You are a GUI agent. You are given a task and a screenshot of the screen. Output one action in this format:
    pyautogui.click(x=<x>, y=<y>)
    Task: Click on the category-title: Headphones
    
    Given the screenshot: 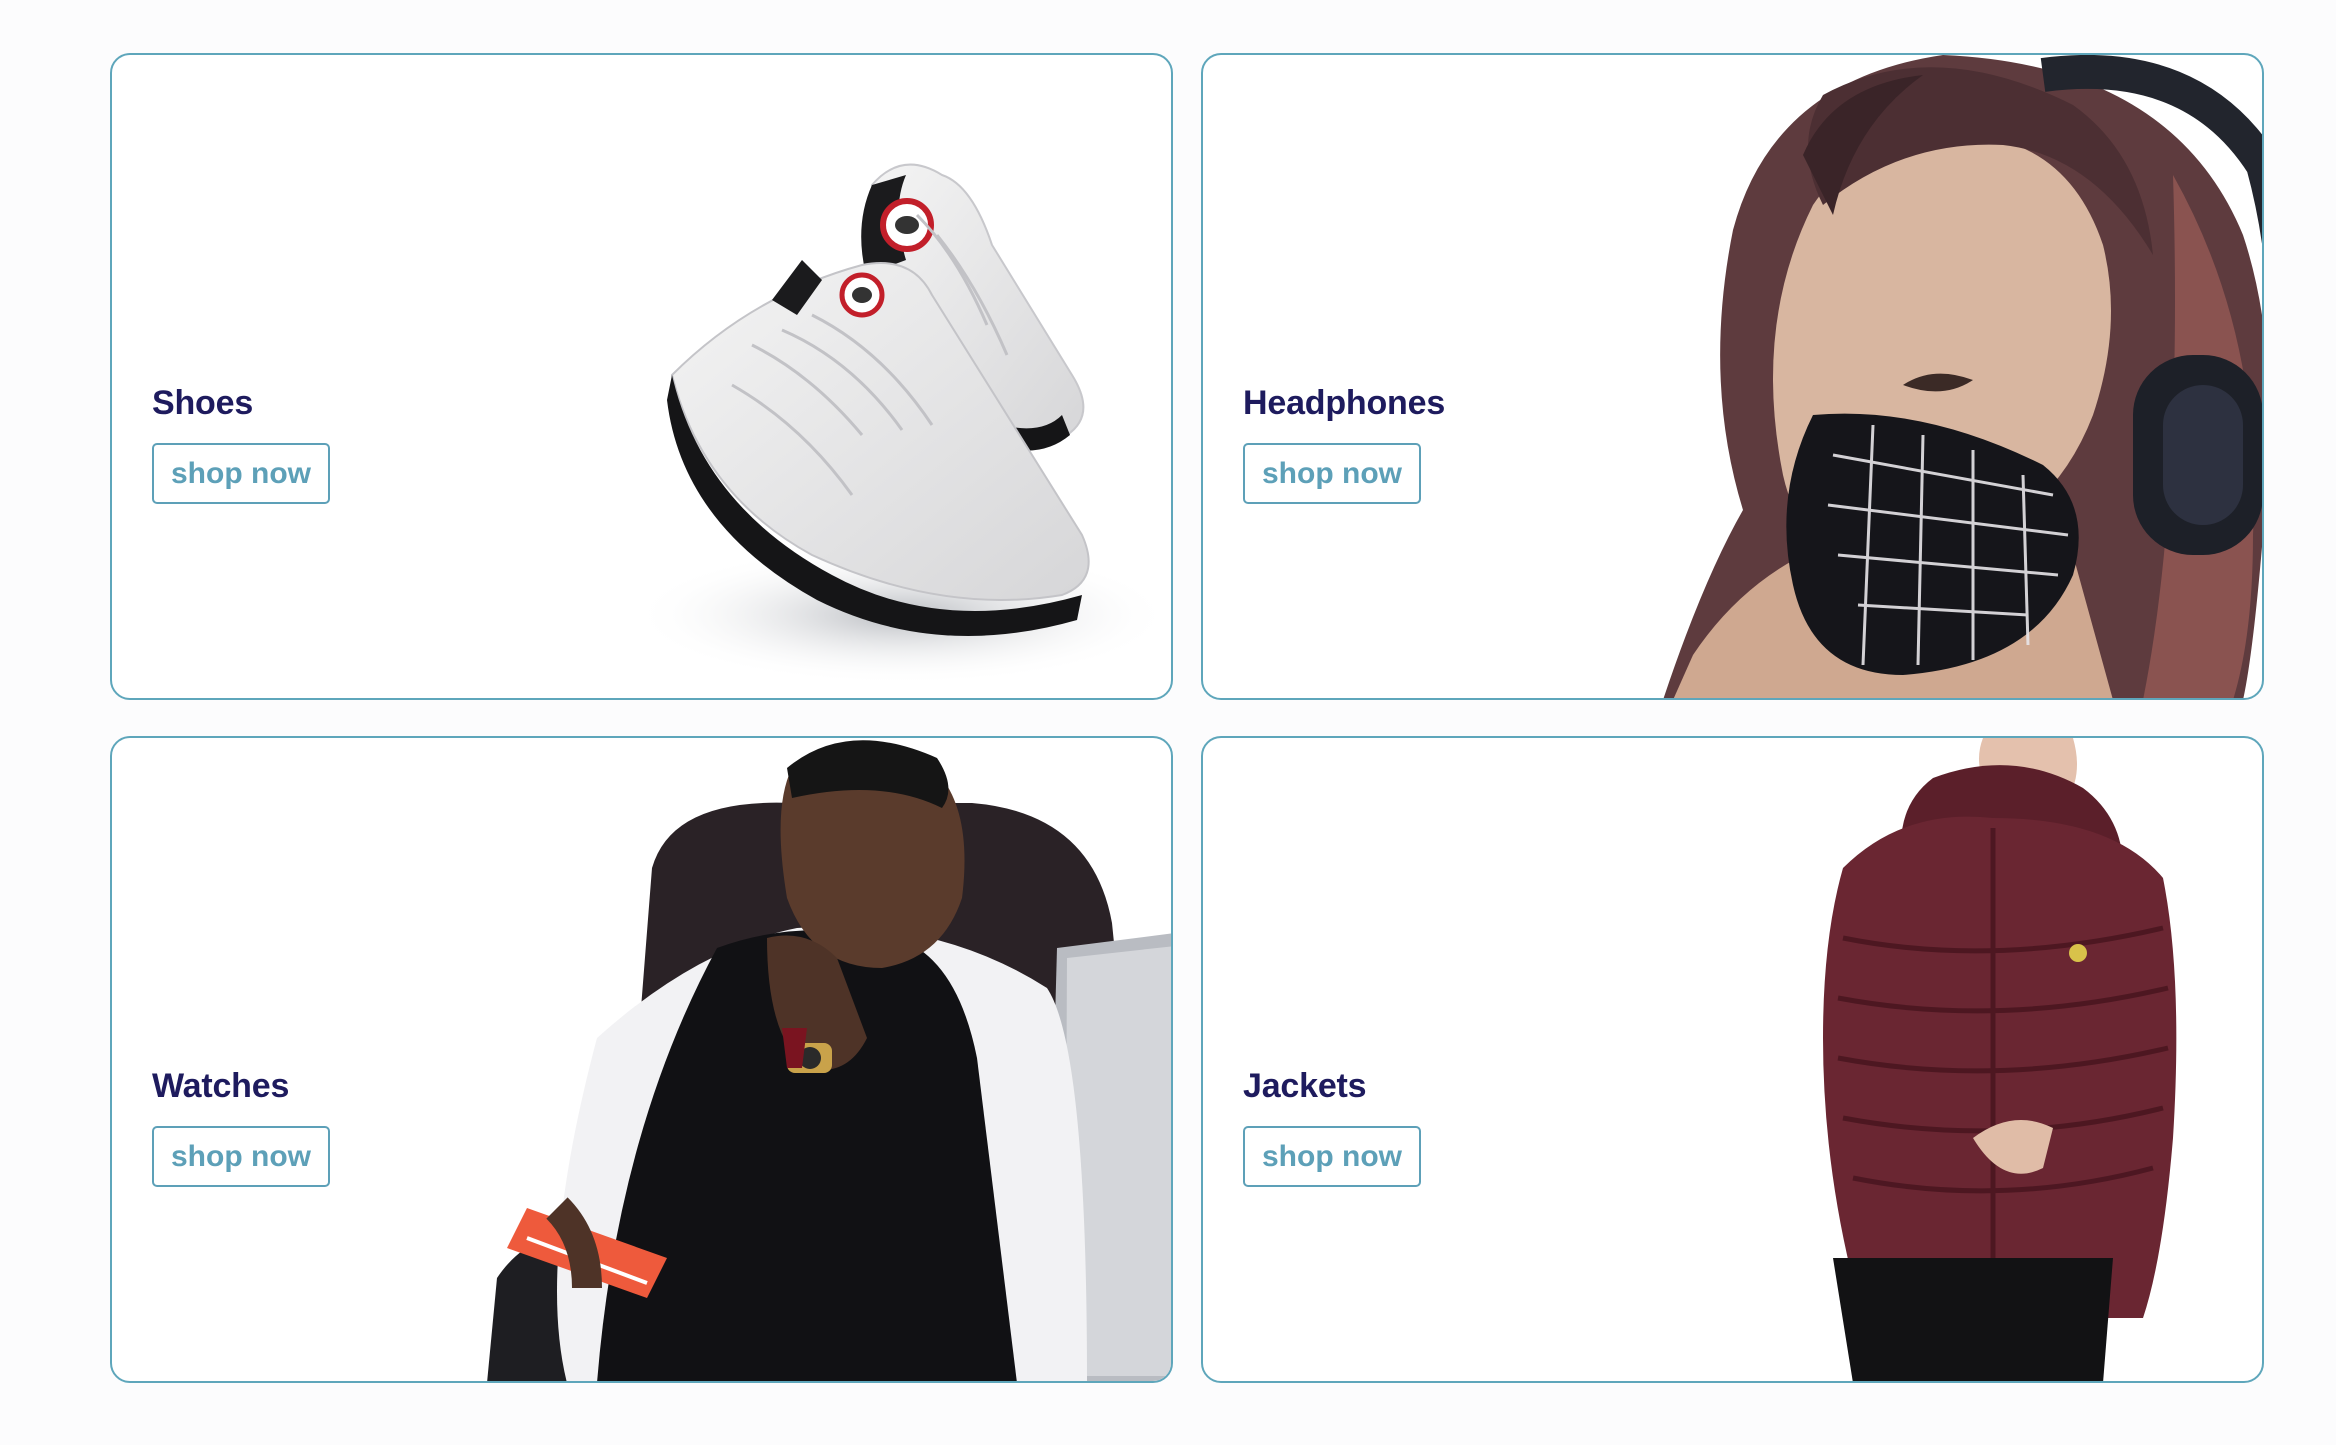 What is the action you would take?
    pyautogui.click(x=1344, y=403)
    